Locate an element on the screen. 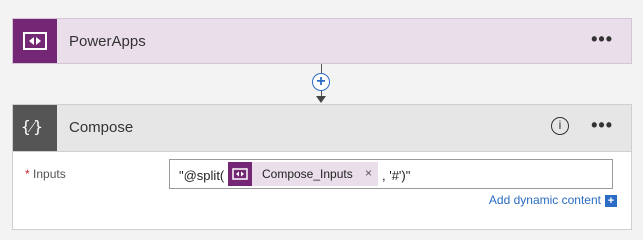 The height and width of the screenshot is (240, 643). dynamic-content-token: Compose_Inputs × is located at coordinates (303, 174).